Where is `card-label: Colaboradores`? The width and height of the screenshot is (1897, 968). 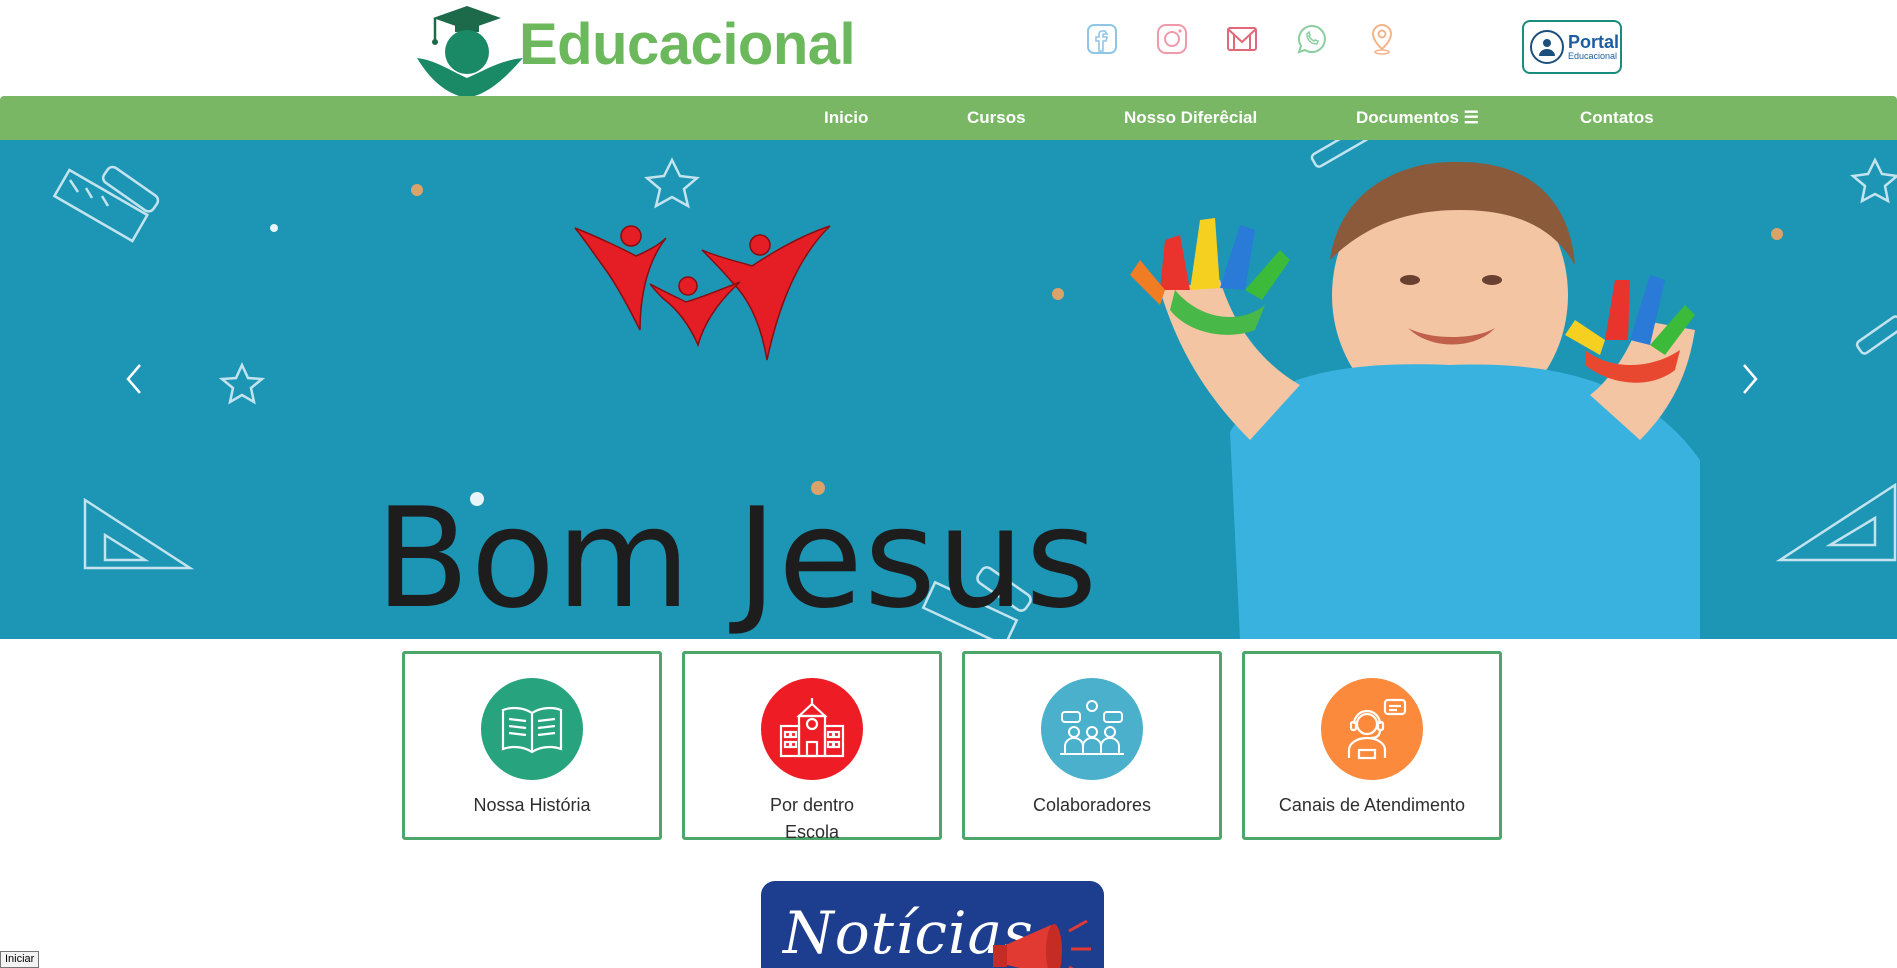
card-label: Colaboradores is located at coordinates (1092, 805).